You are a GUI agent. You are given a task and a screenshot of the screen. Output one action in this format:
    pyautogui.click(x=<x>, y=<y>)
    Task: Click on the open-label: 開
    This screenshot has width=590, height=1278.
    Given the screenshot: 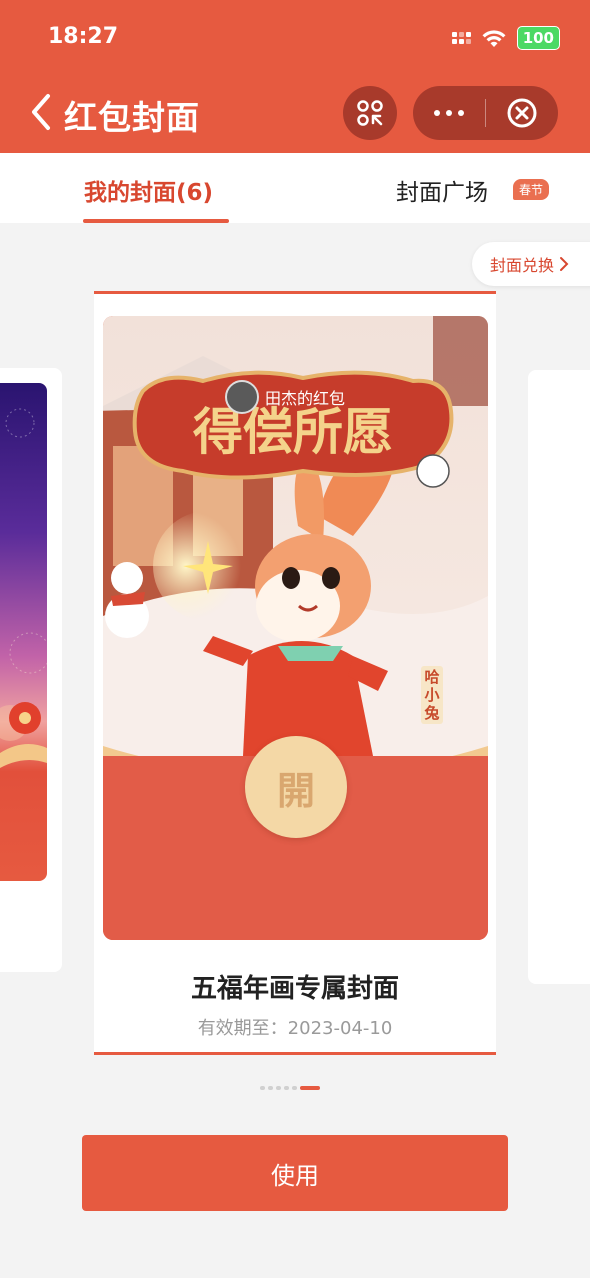 What is the action you would take?
    pyautogui.click(x=295, y=790)
    